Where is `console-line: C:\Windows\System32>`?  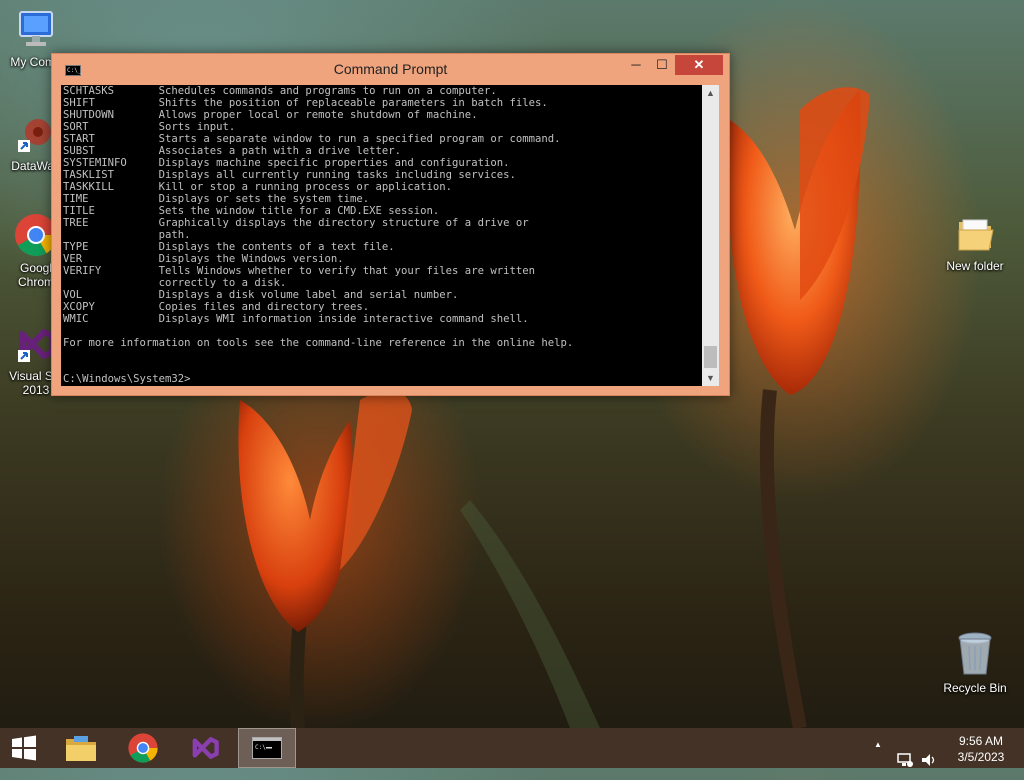
console-line: C:\Windows\System32> is located at coordinates (127, 379).